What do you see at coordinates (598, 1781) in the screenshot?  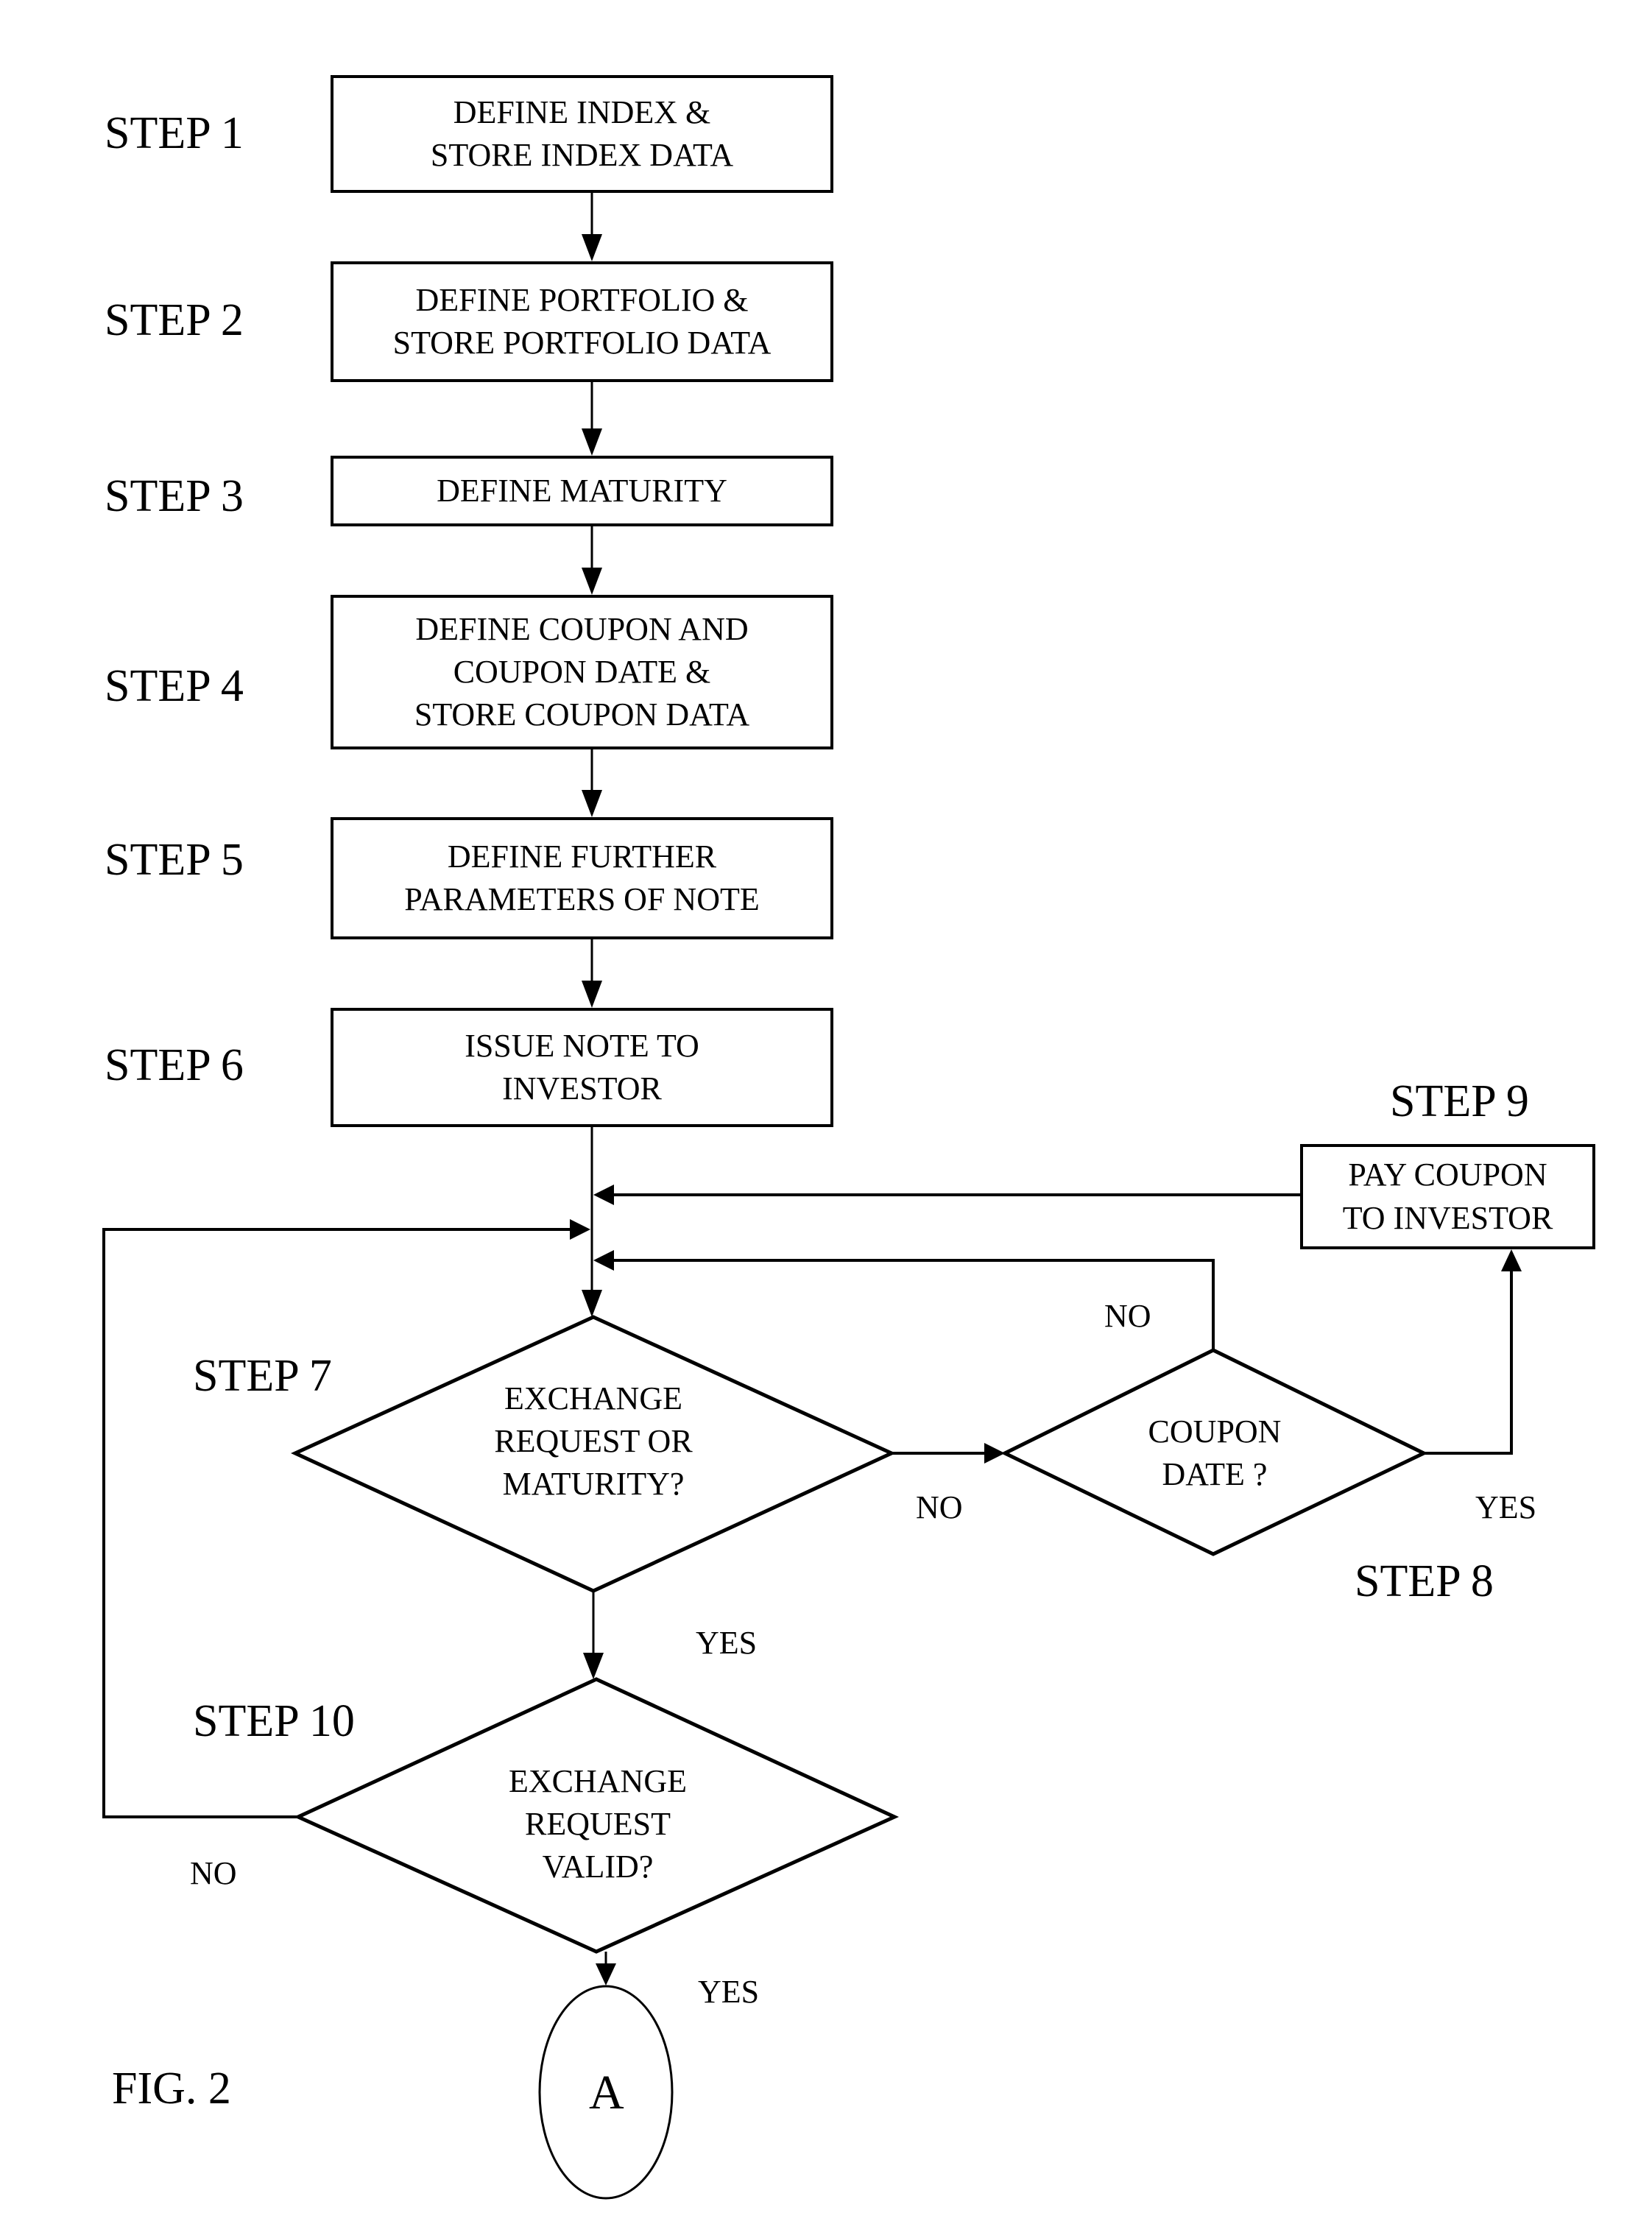 I see `step10-text-line: EXCHANGE` at bounding box center [598, 1781].